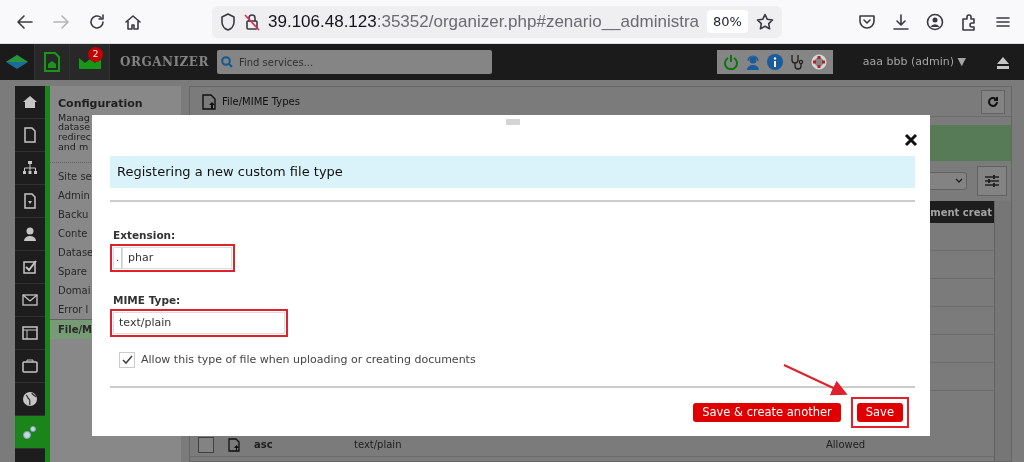  What do you see at coordinates (308, 359) in the screenshot?
I see `checkbox-label: Allow this type of file when uploading or creating documents` at bounding box center [308, 359].